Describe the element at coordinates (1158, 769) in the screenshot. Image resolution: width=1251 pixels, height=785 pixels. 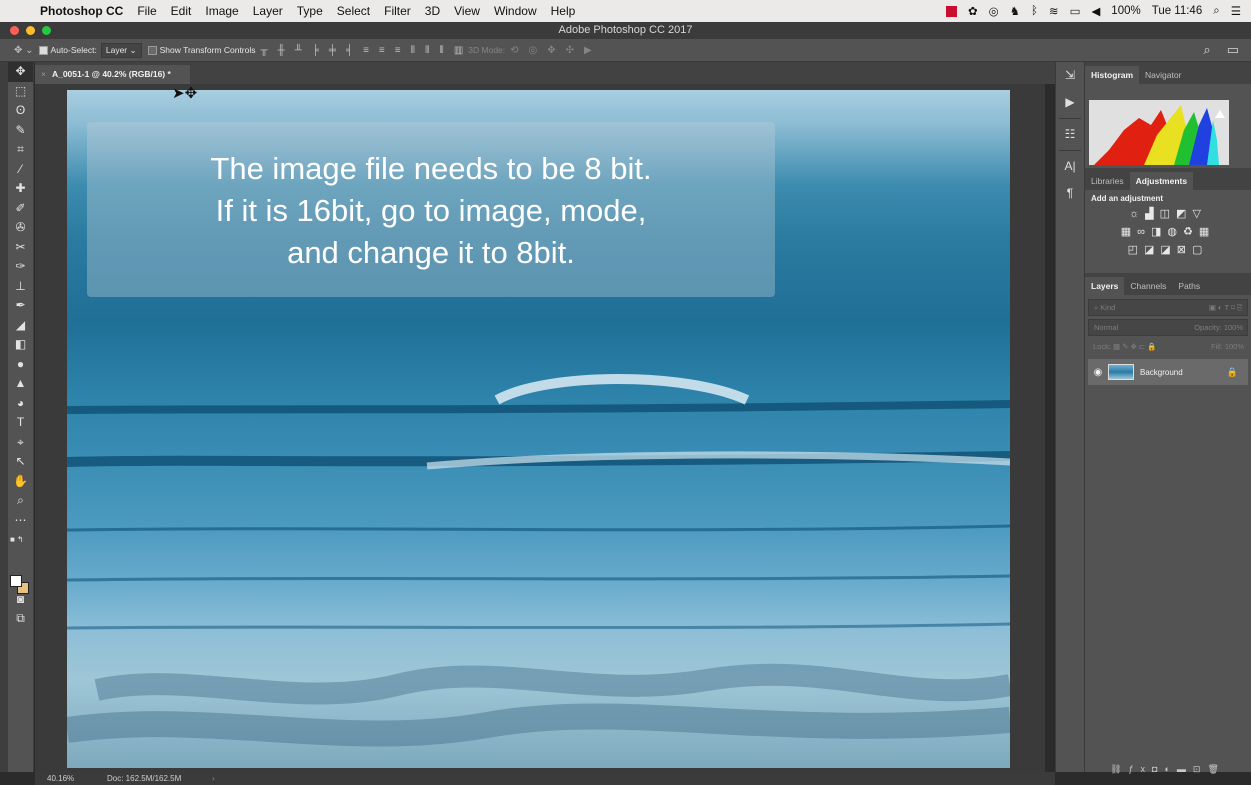
I see `add-mask-icon: ◘` at that location.